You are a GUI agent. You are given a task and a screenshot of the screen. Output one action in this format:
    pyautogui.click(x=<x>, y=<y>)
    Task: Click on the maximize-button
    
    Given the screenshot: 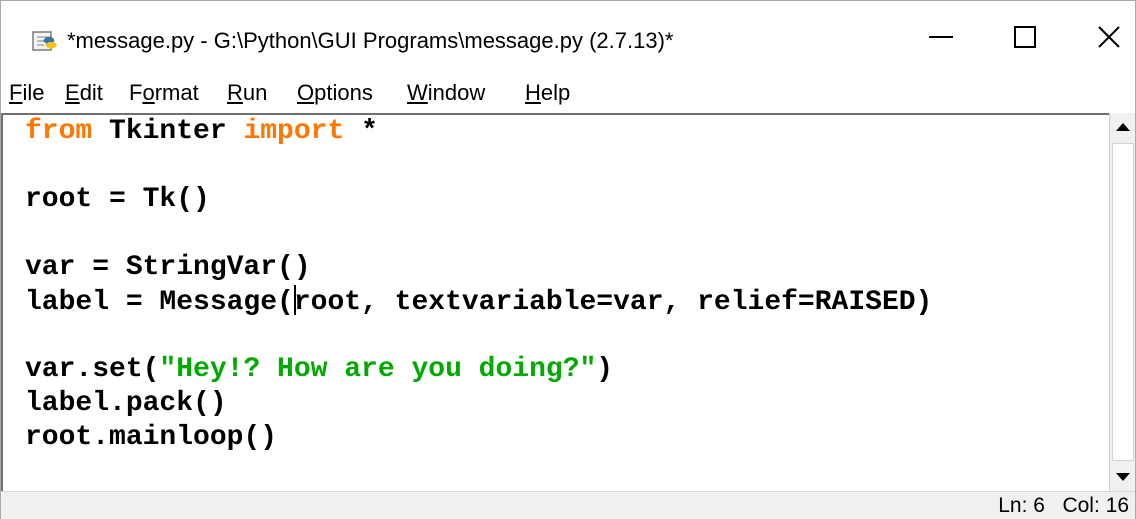 What is the action you would take?
    pyautogui.click(x=1025, y=37)
    